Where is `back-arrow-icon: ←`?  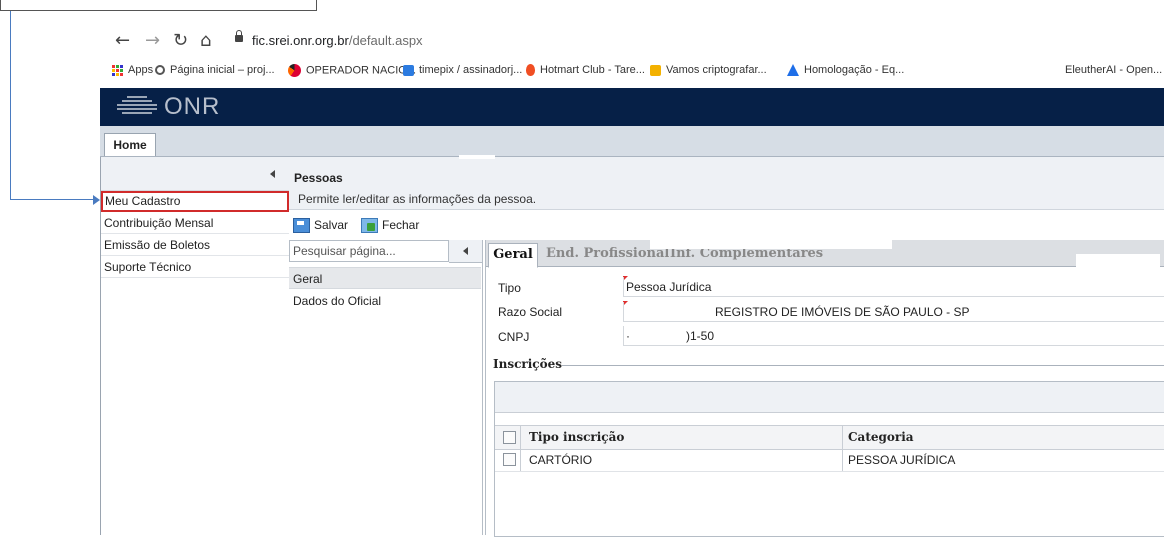
back-arrow-icon: ← is located at coordinates (122, 41).